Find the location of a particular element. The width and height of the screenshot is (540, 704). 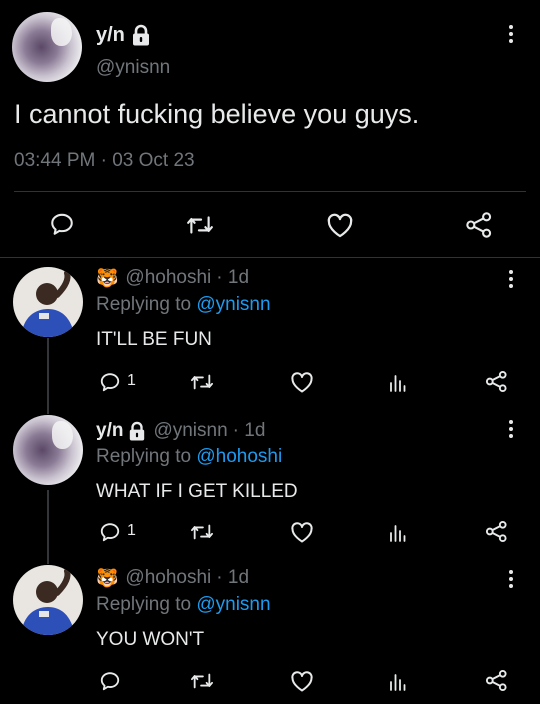

author-row: y/n is located at coordinates (123, 35).